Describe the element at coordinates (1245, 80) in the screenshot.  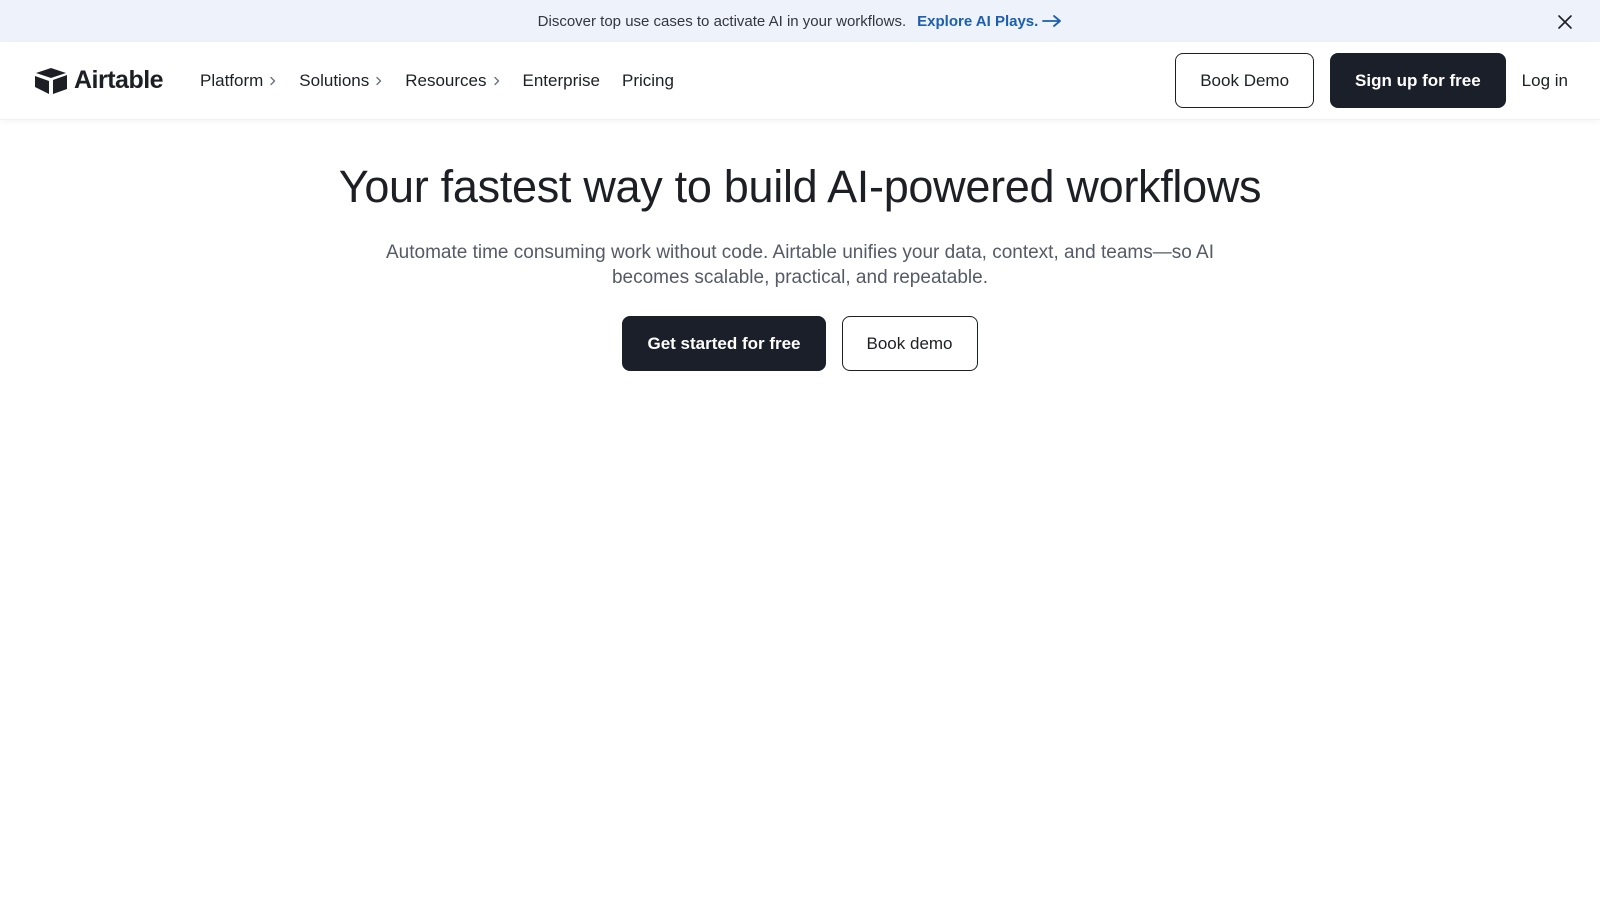
I see `book-demo-button: Book Demo` at that location.